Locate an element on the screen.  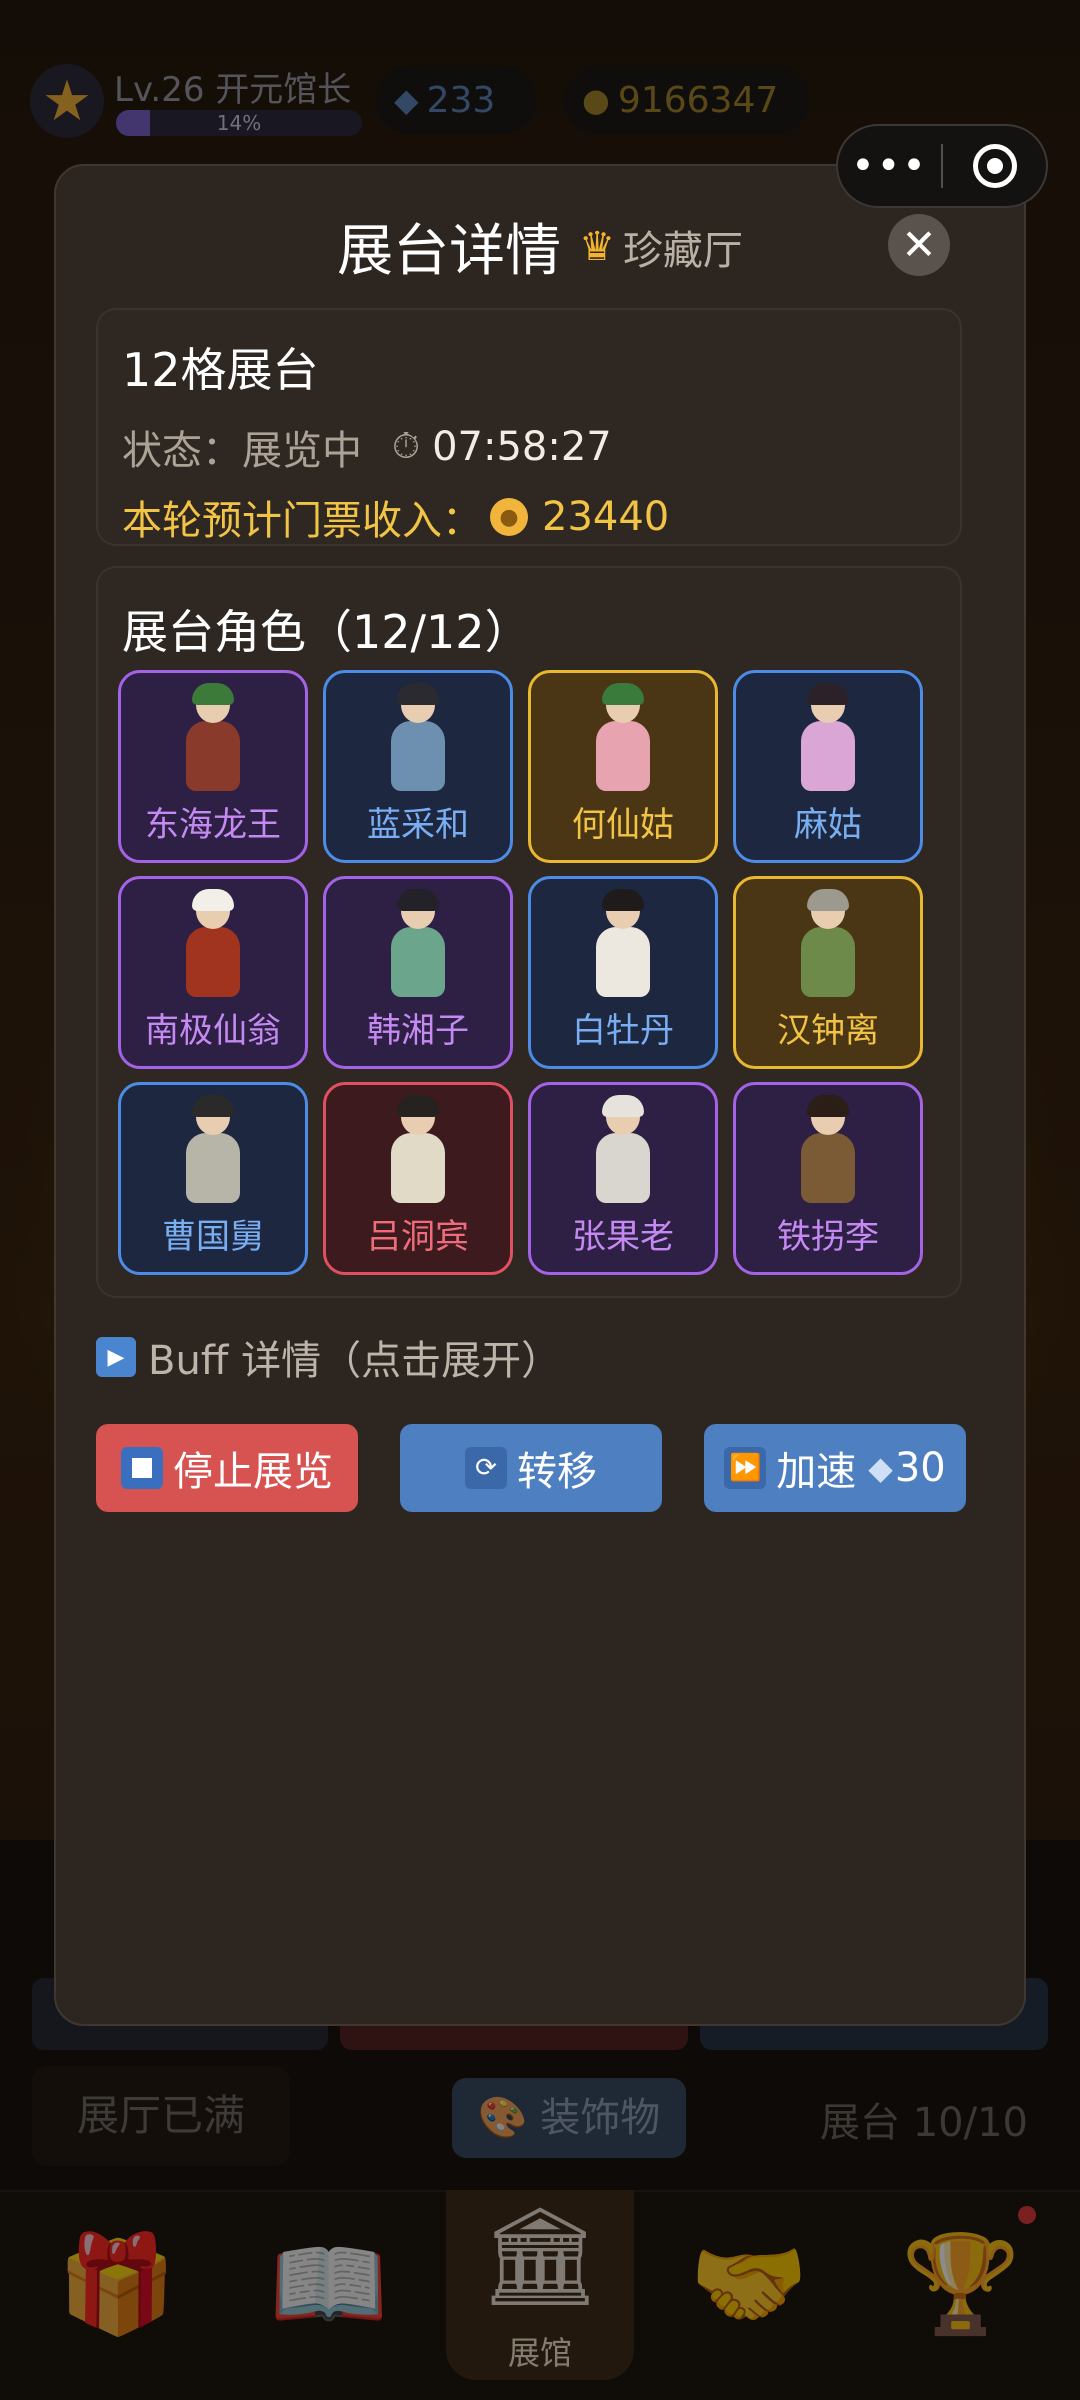
role-tile: 麻姑 is located at coordinates (828, 766).